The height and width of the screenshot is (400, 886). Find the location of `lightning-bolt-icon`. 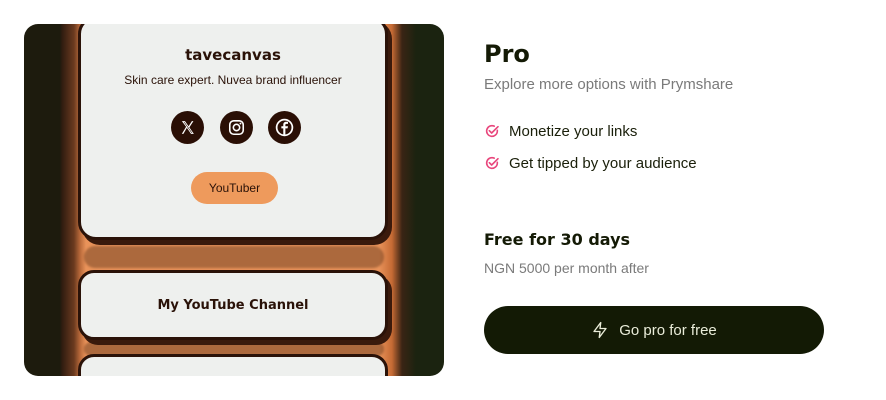

lightning-bolt-icon is located at coordinates (600, 330).